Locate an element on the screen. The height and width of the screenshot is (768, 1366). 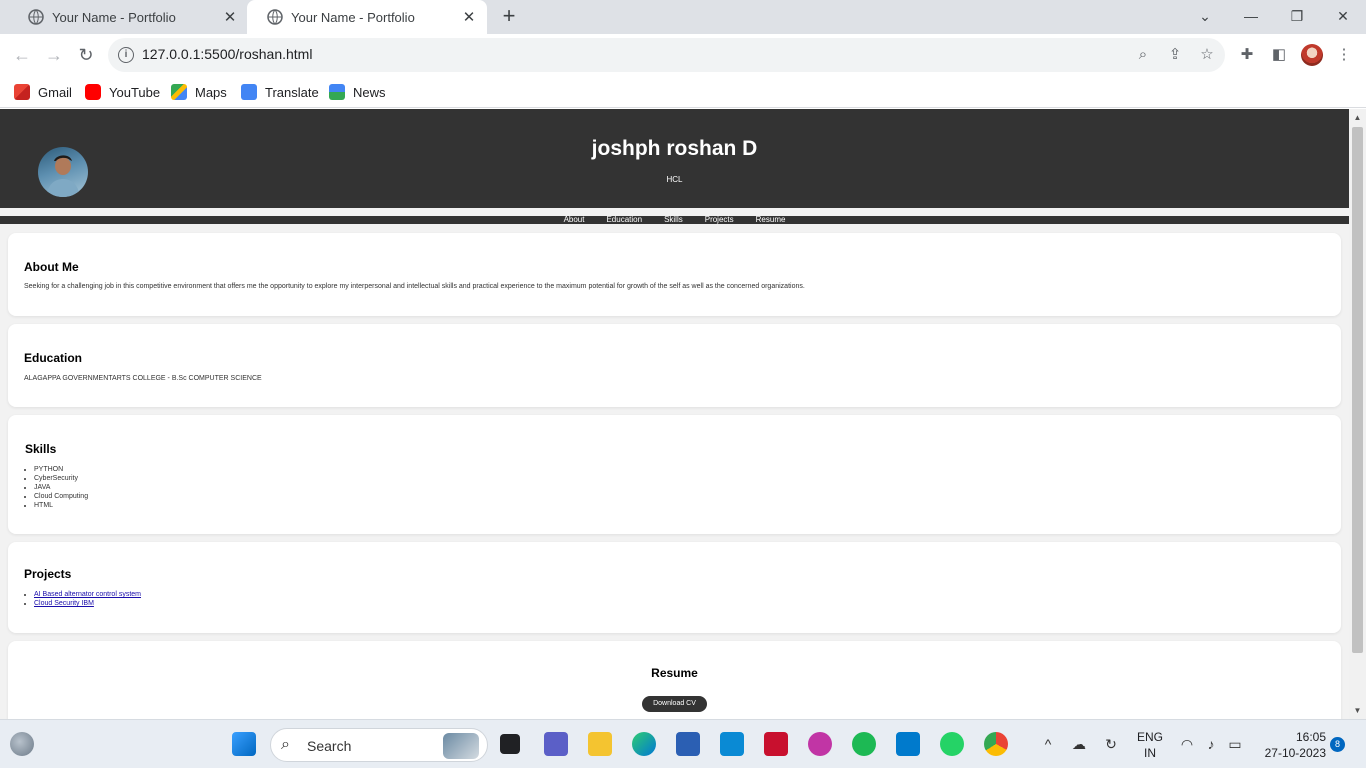
vscode-icon is located at coordinates (908, 744).